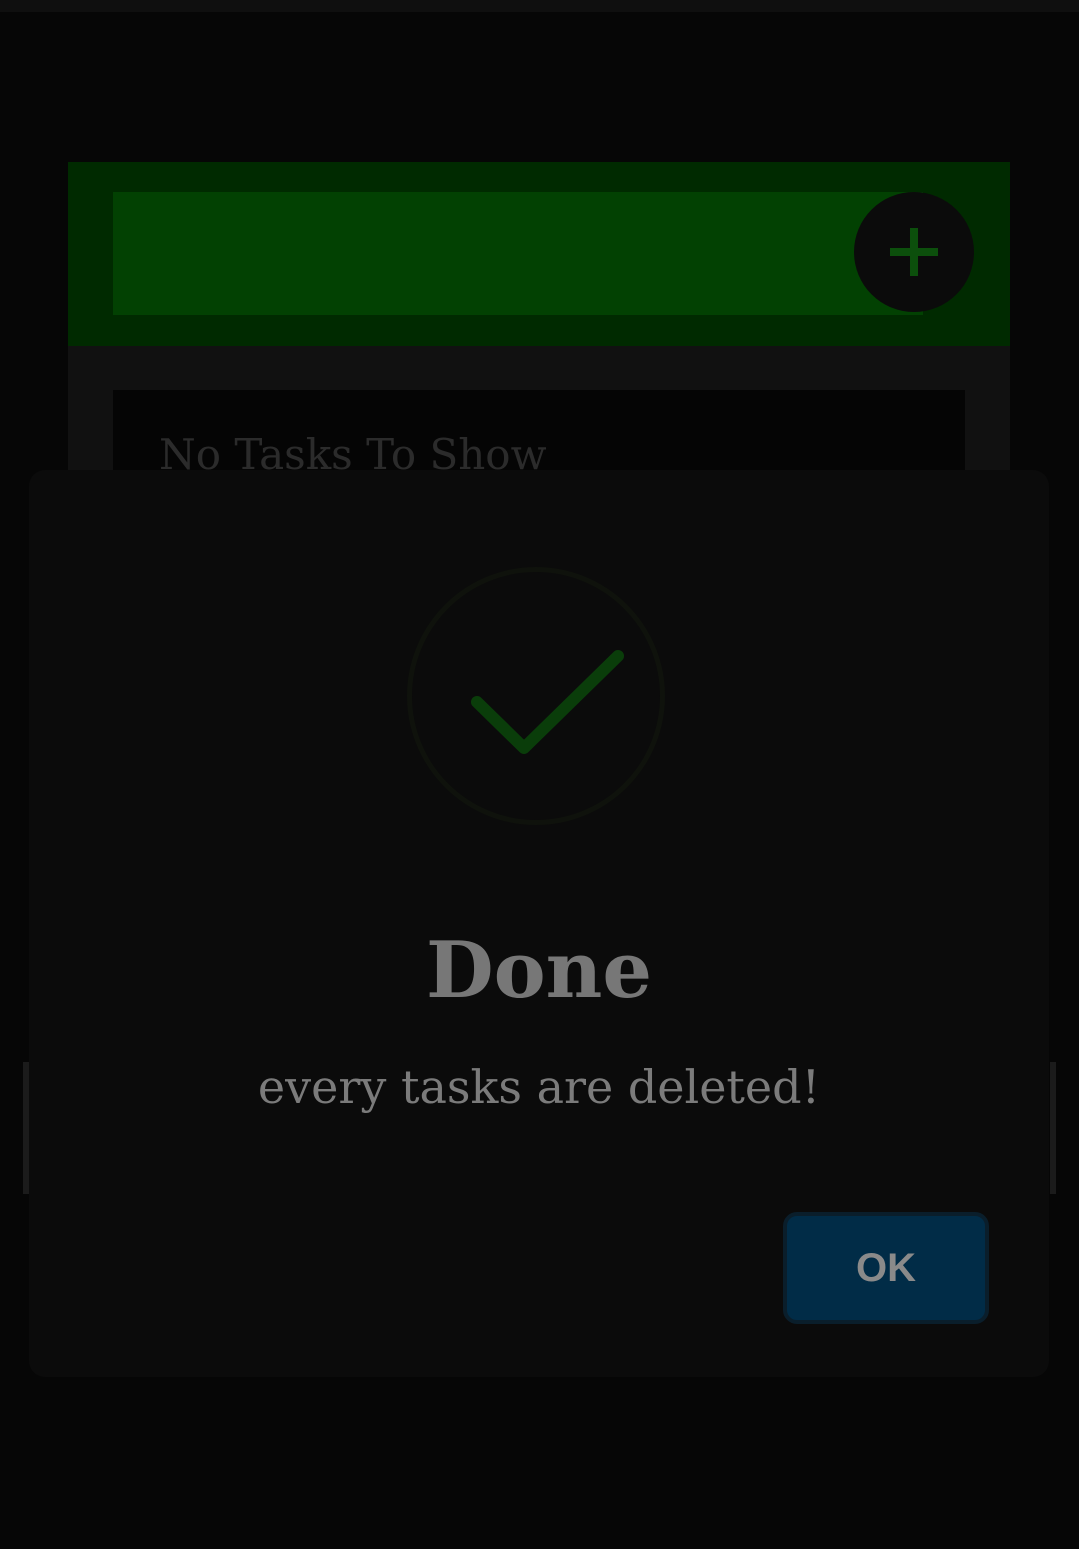  I want to click on success-icon-ring, so click(536, 696).